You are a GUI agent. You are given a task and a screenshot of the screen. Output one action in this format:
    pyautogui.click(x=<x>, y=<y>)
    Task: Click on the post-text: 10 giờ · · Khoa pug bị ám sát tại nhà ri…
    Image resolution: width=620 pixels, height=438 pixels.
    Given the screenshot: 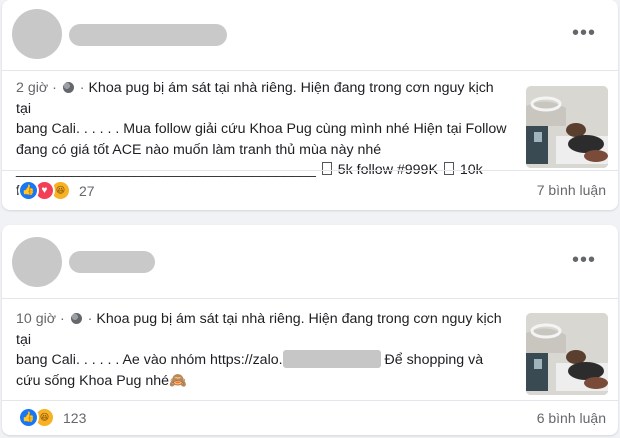 What is the action you would take?
    pyautogui.click(x=259, y=350)
    